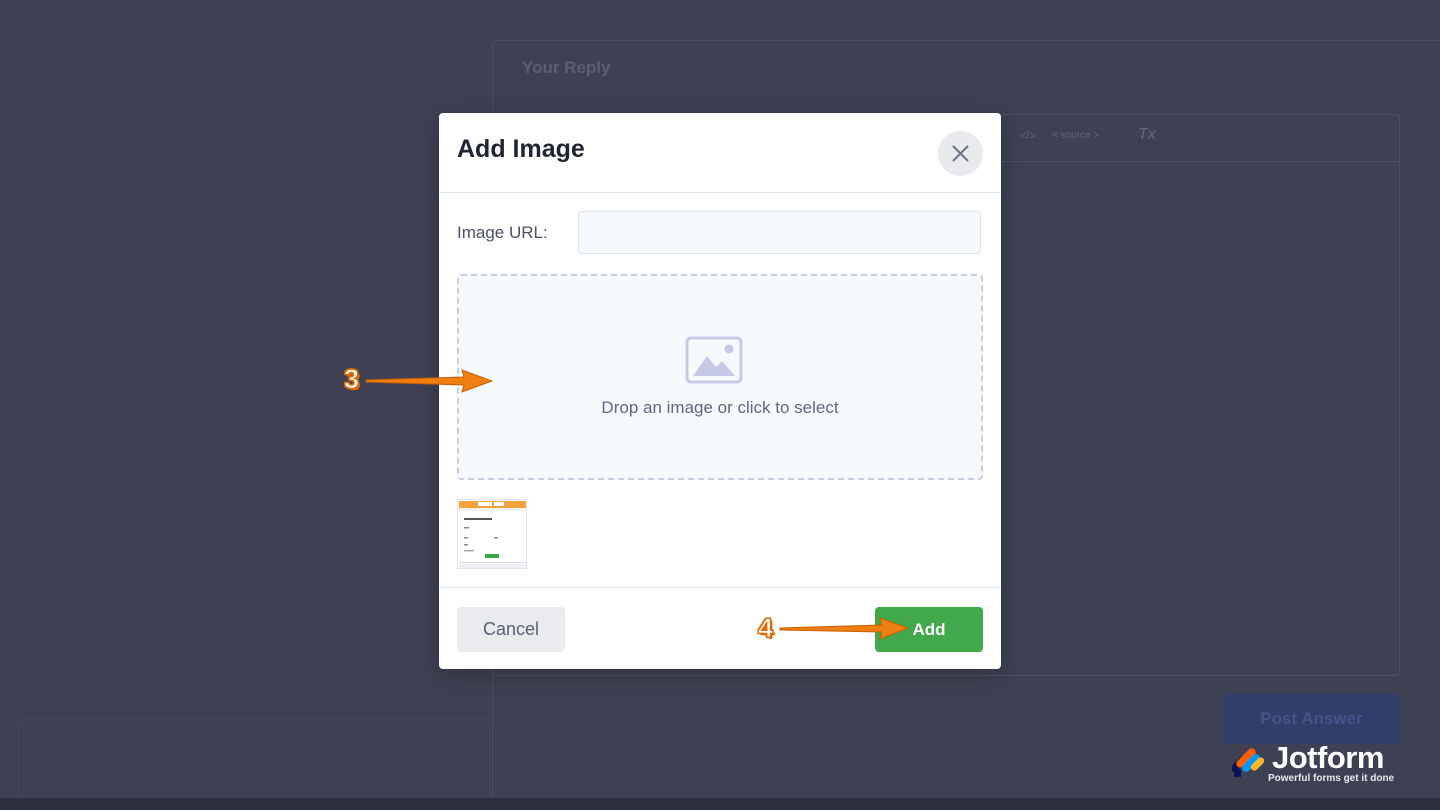 This screenshot has height=810, width=1440. Describe the element at coordinates (1147, 135) in the screenshot. I see `clear-format-button: Tx` at that location.